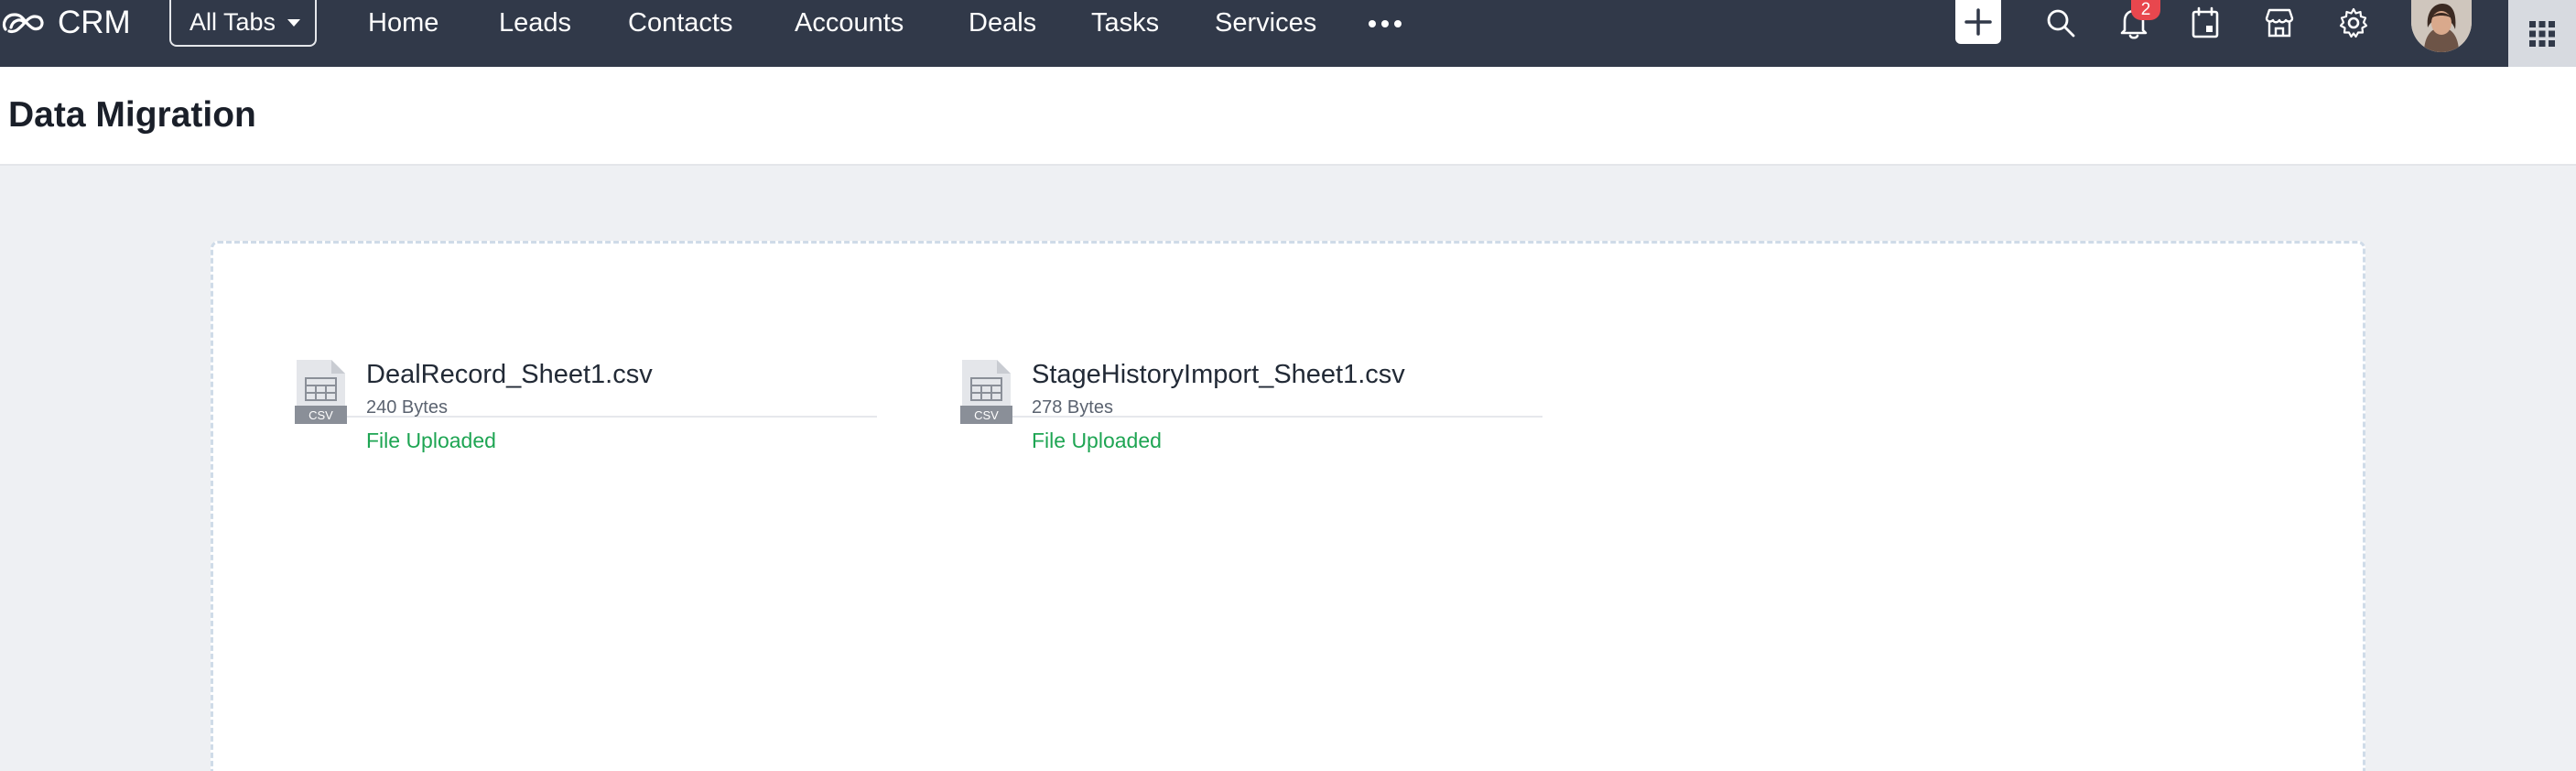  I want to click on calendar-button, so click(2205, 23).